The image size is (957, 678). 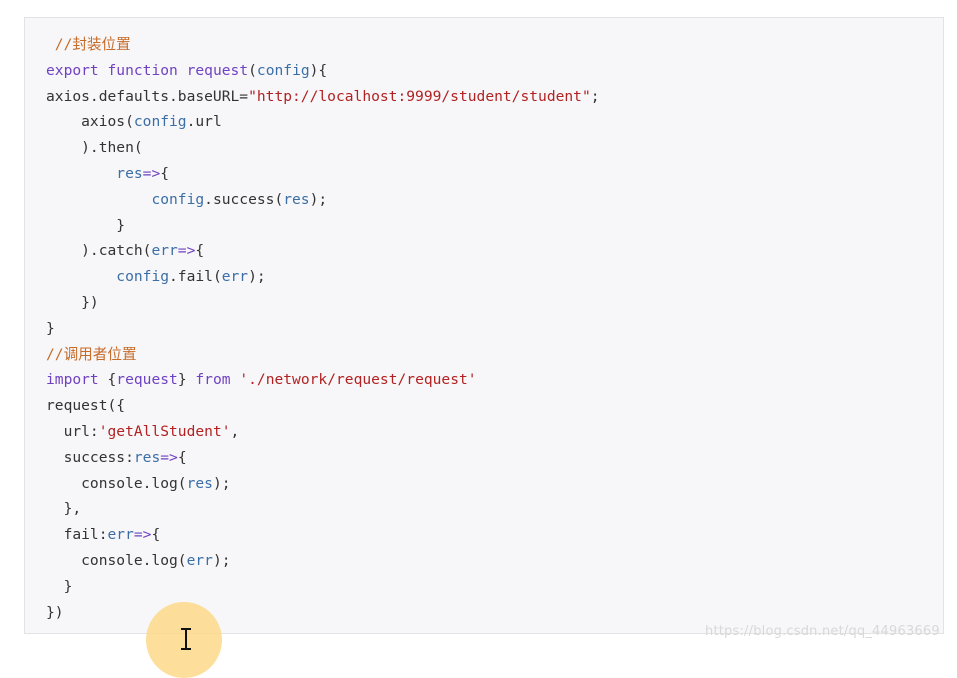 I want to click on watermark: https://blog.csdn.net/qq_44963669, so click(x=822, y=631).